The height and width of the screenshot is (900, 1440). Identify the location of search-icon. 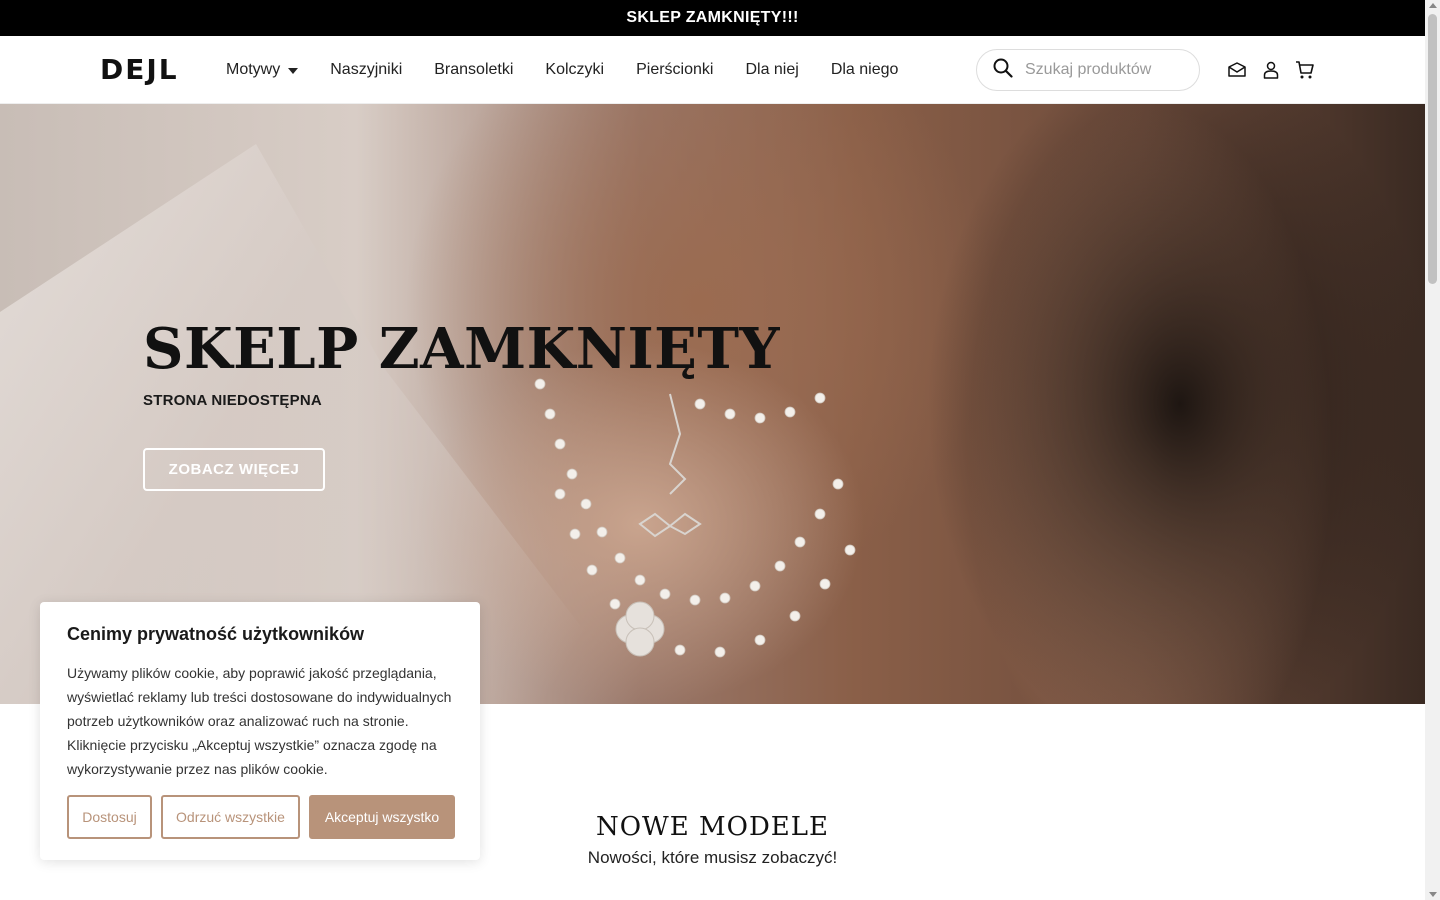
(1003, 70).